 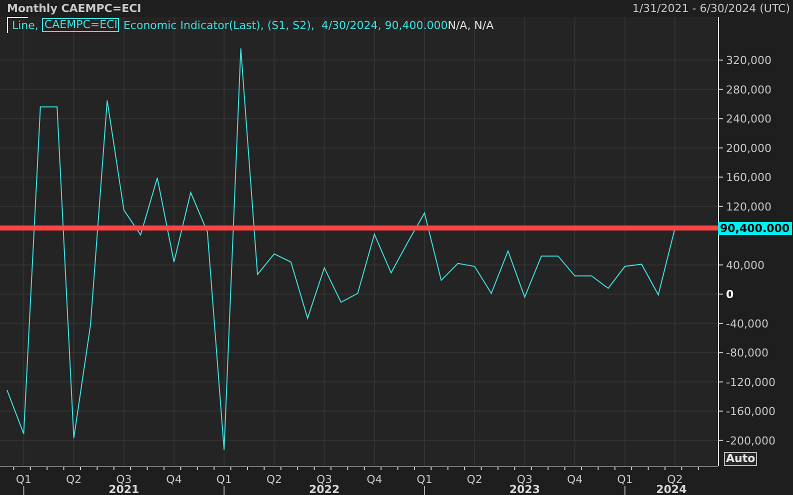 I want to click on auto-scale-button: Auto, so click(x=741, y=459).